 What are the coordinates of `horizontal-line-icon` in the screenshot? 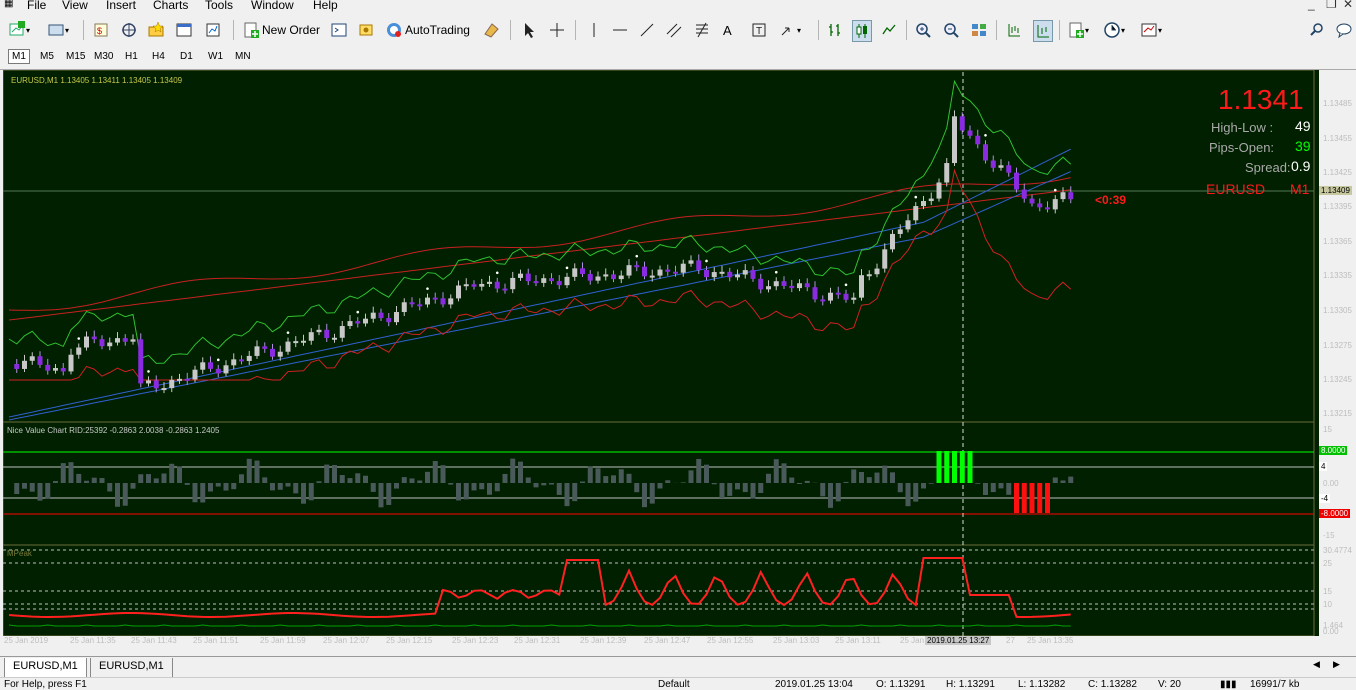 It's located at (620, 30).